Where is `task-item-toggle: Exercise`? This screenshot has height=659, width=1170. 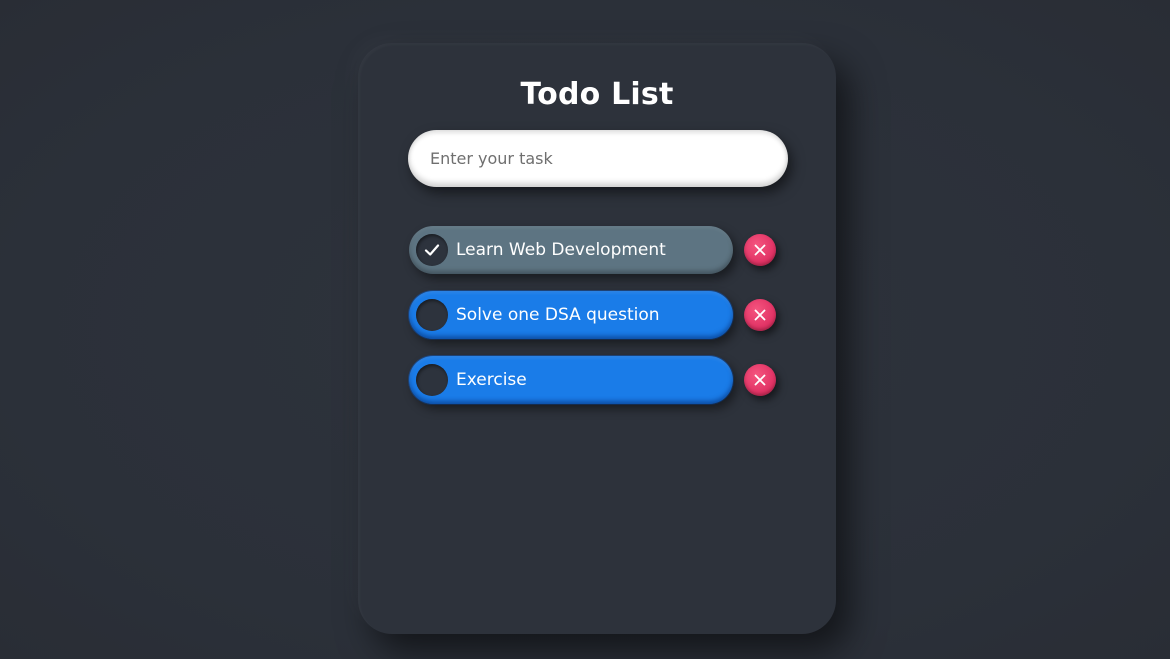
task-item-toggle: Exercise is located at coordinates (571, 380).